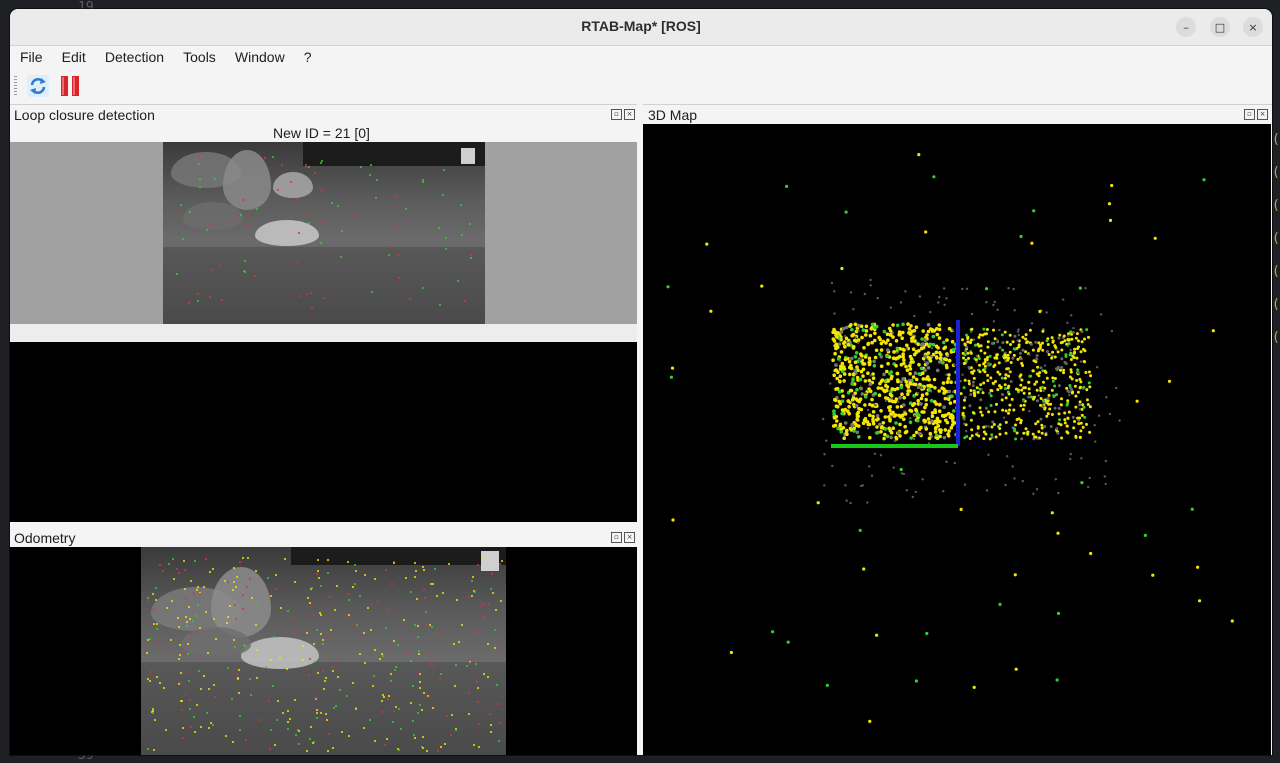  What do you see at coordinates (74, 57) in the screenshot?
I see `menu-edit: Edit` at bounding box center [74, 57].